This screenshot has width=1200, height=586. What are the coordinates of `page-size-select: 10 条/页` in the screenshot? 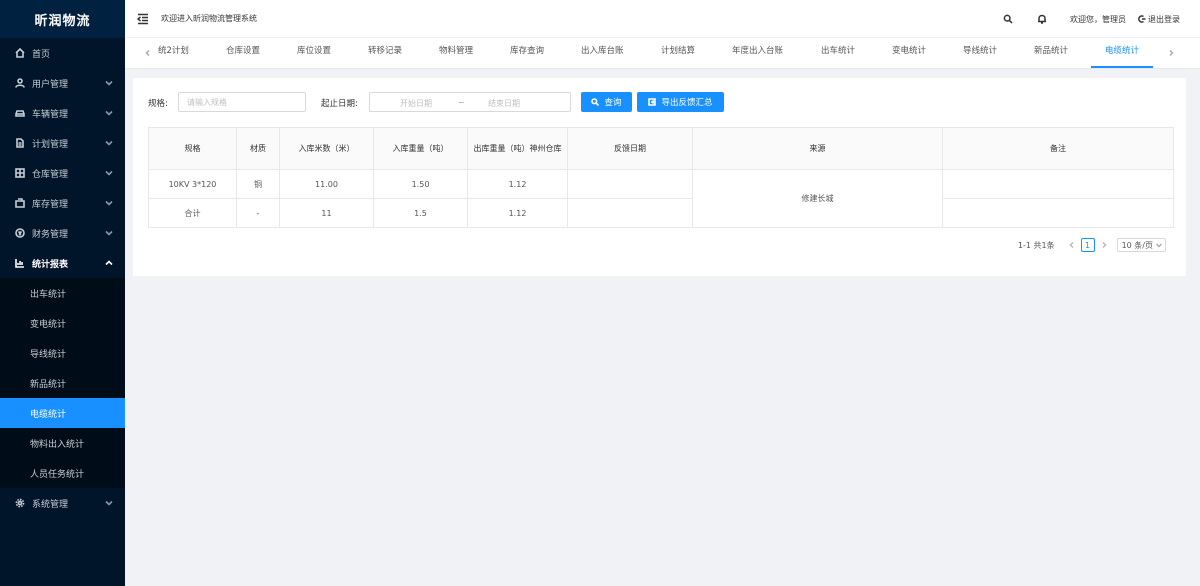 It's located at (1141, 245).